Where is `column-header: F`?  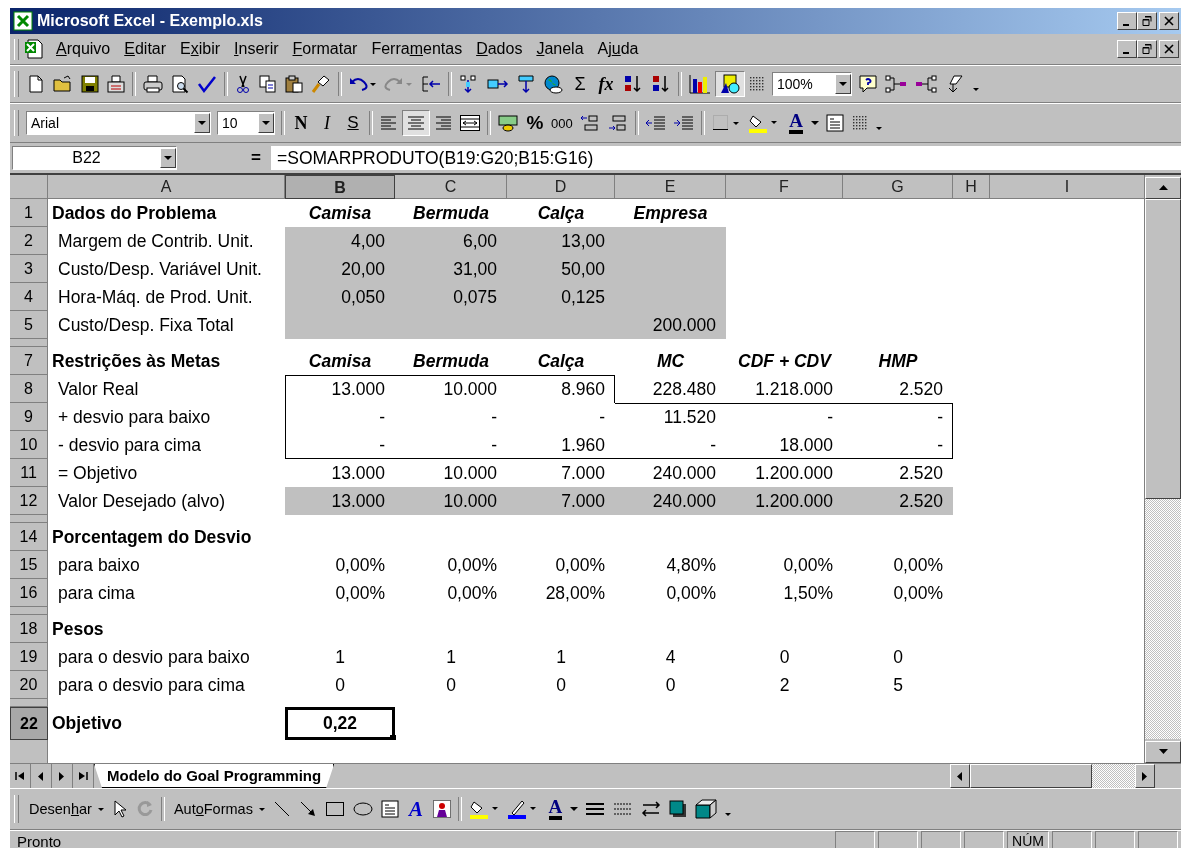
column-header: F is located at coordinates (784, 187).